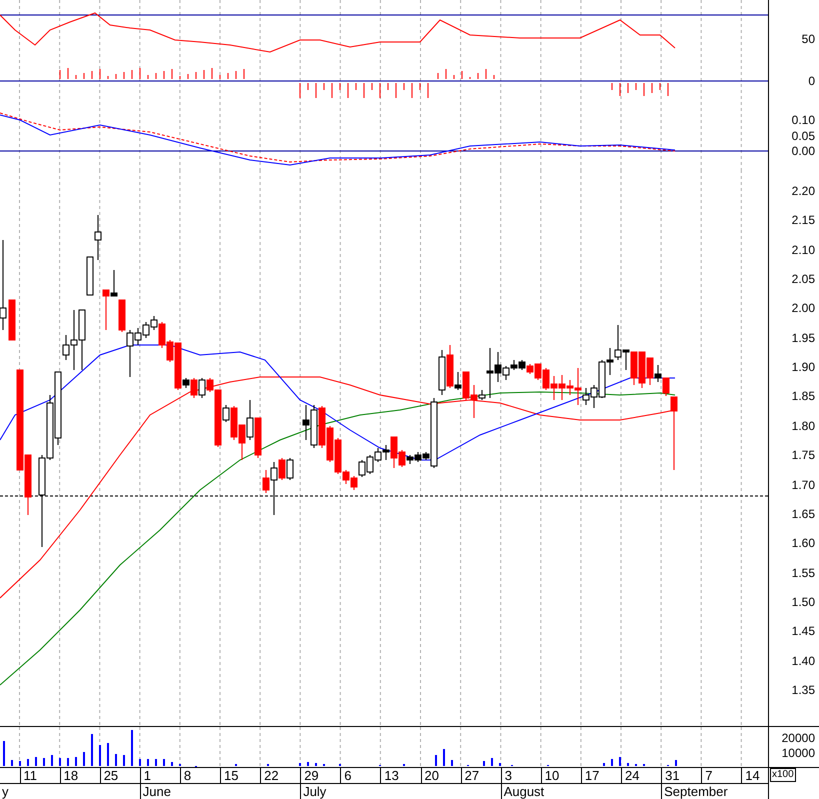 The width and height of the screenshot is (819, 799). Describe the element at coordinates (803, 661) in the screenshot. I see `axis-label: 1.40` at that location.